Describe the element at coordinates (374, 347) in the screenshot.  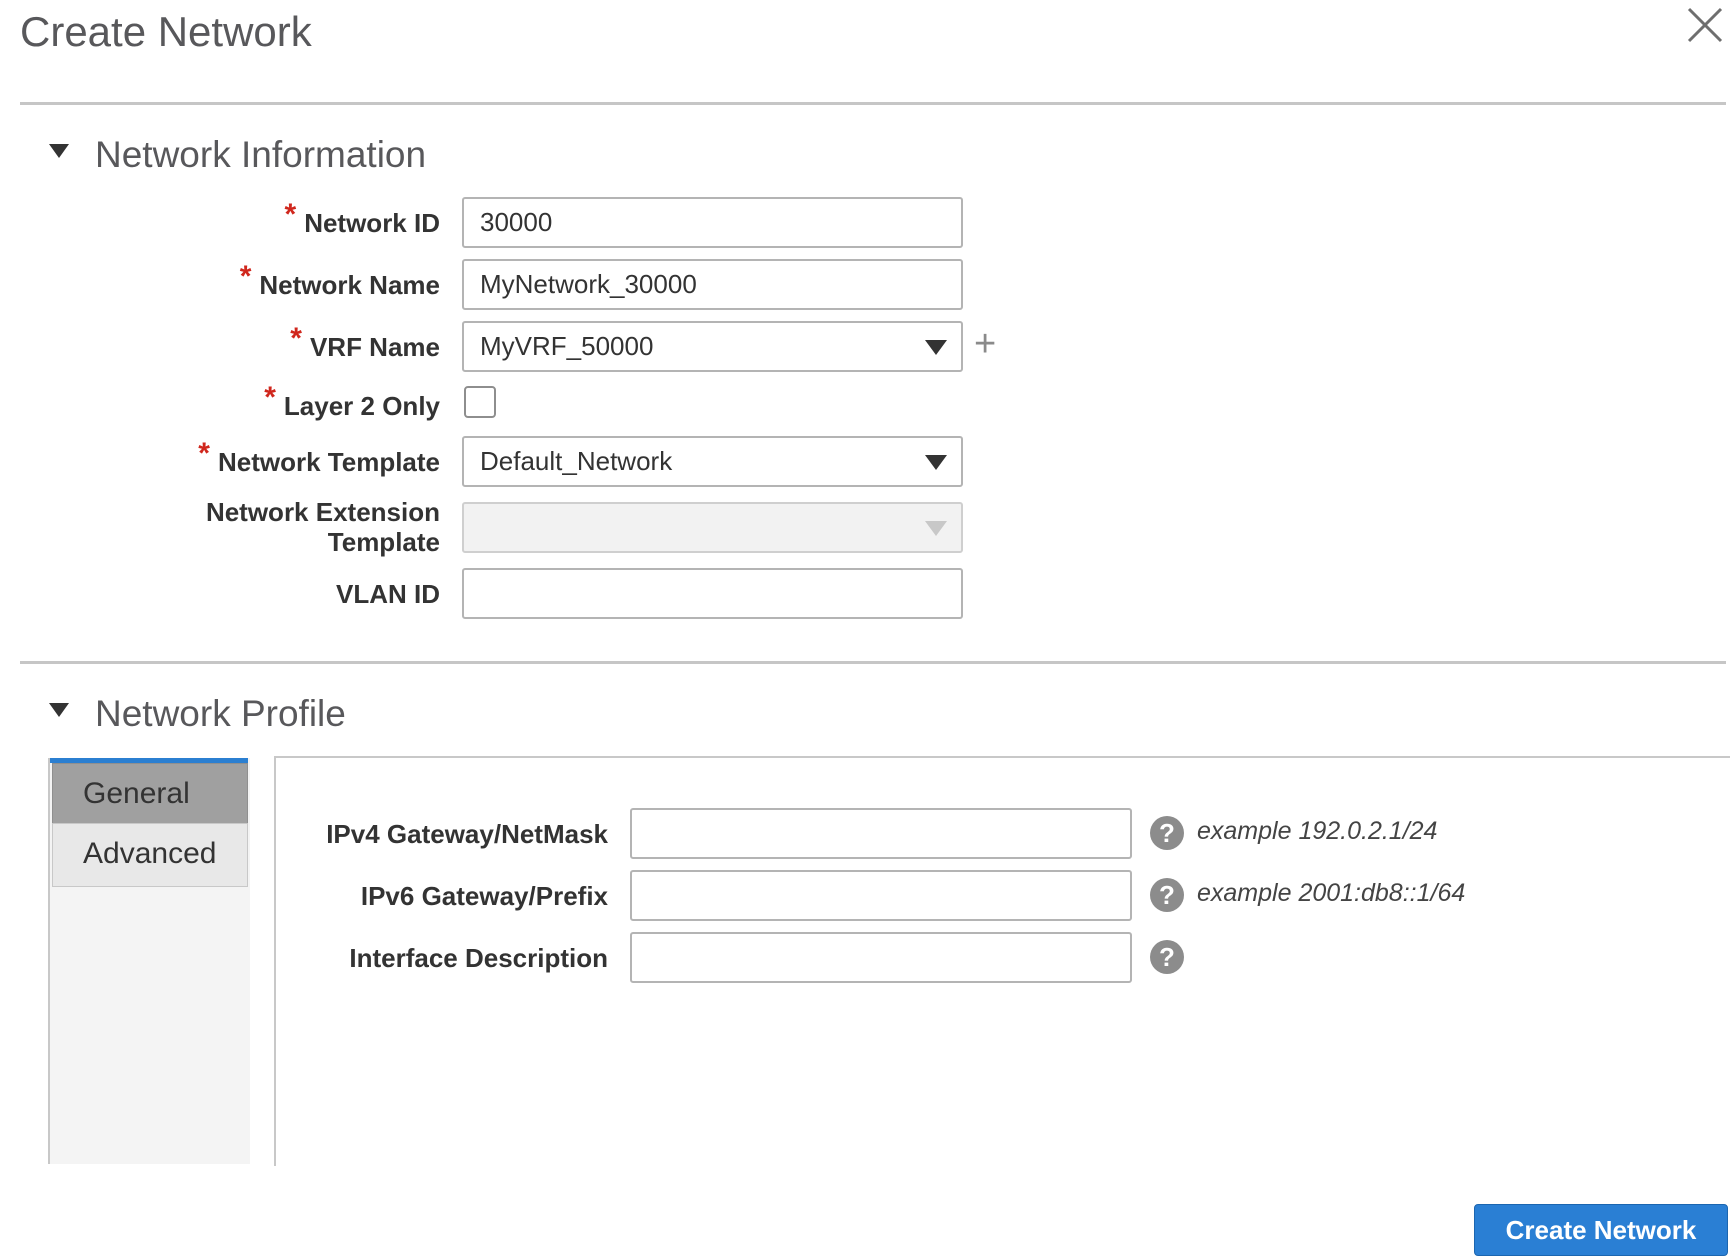
I see `vrf-name-label-text: VRF Name` at that location.